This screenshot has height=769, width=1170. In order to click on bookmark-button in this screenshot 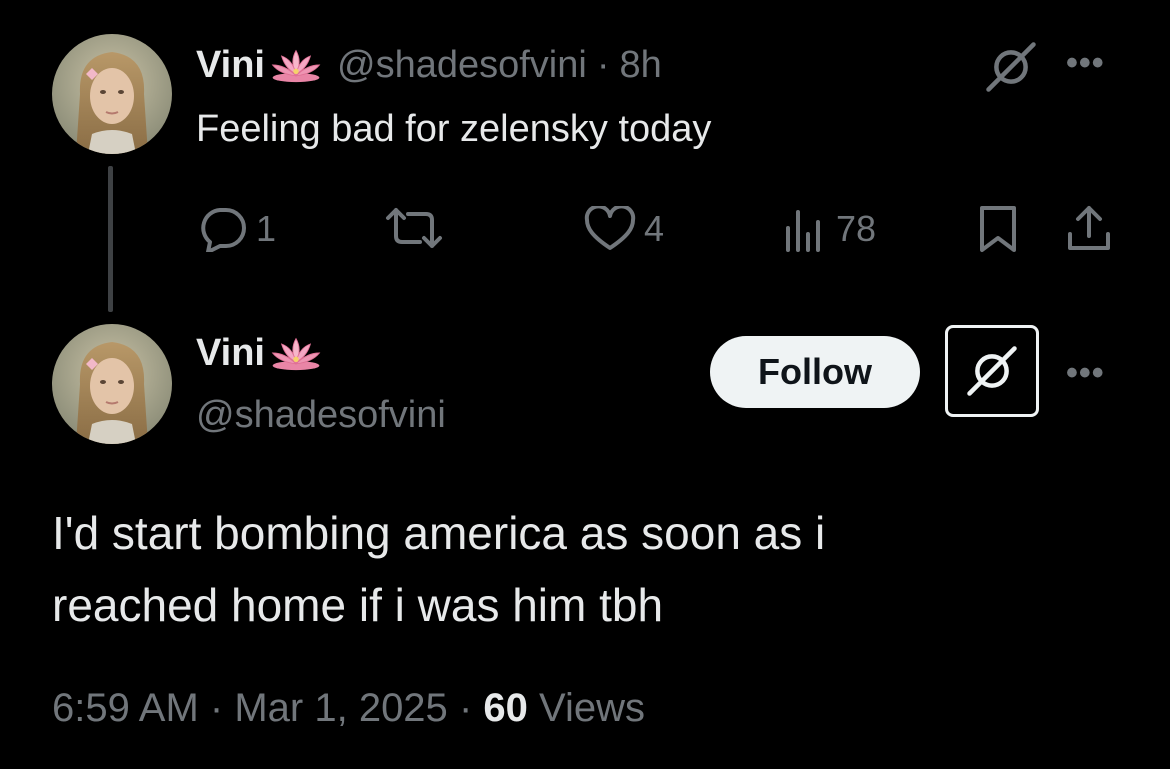, I will do `click(998, 229)`.